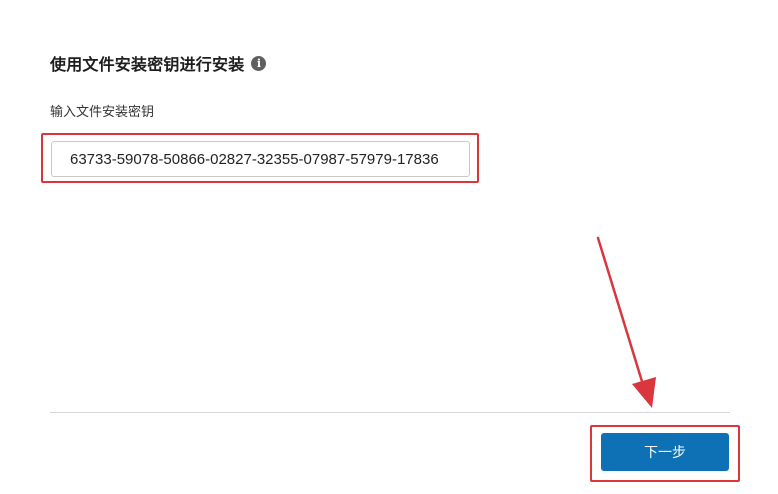 This screenshot has height=494, width=778. I want to click on progress-stepper, so click(389, 5).